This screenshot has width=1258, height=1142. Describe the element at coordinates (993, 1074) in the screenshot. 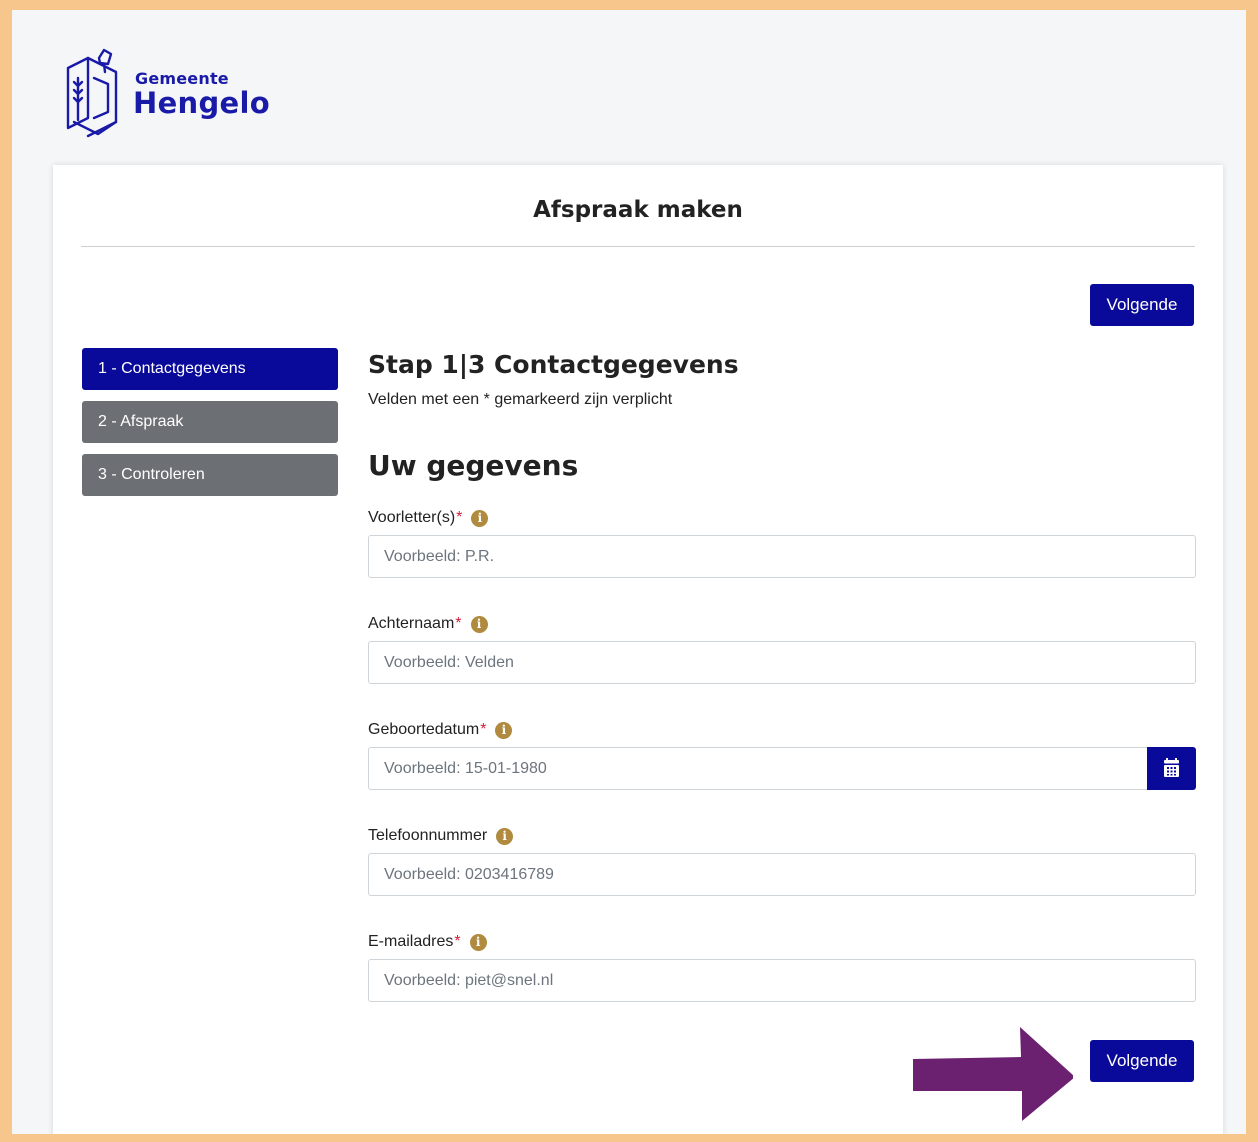

I see `purple-arrow-icon` at that location.